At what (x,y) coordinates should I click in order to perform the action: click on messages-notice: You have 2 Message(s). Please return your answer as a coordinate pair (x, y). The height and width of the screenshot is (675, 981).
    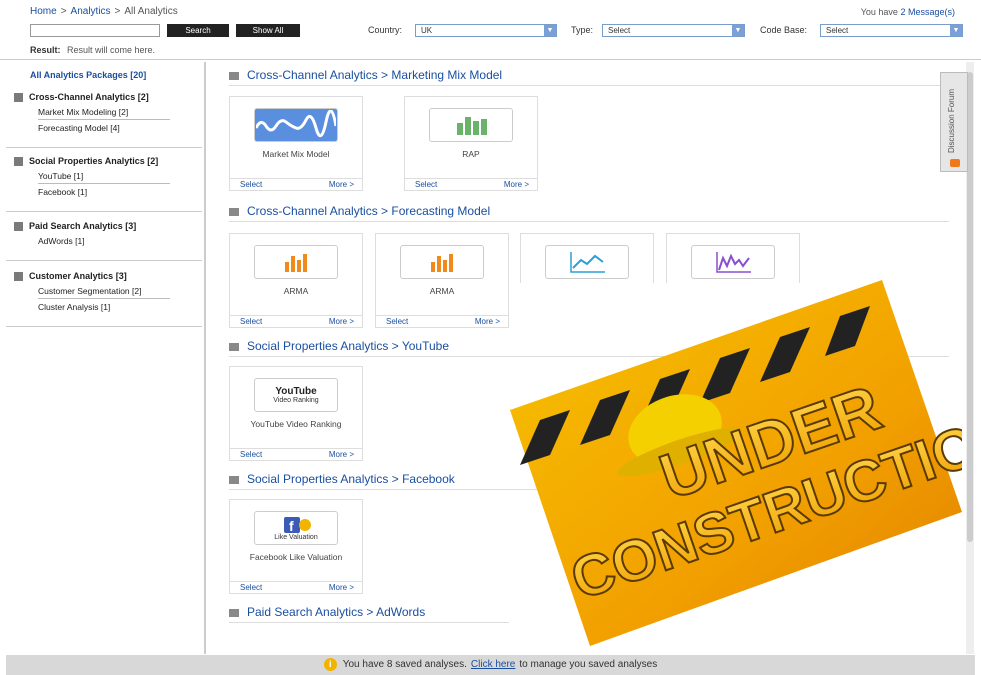
    Looking at the image, I should click on (908, 12).